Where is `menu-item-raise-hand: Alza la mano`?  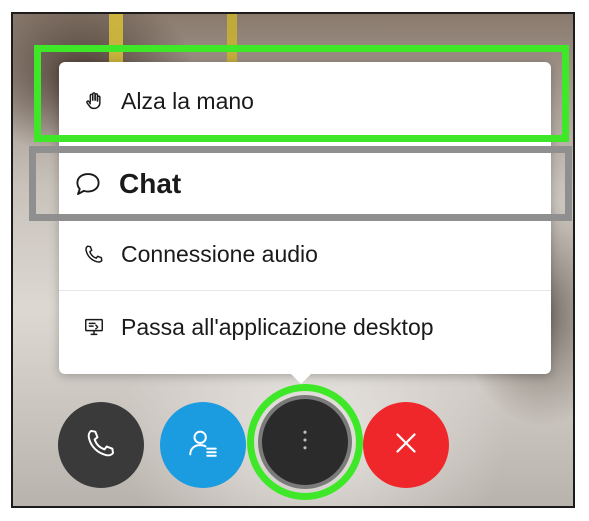 menu-item-raise-hand: Alza la mano is located at coordinates (305, 101).